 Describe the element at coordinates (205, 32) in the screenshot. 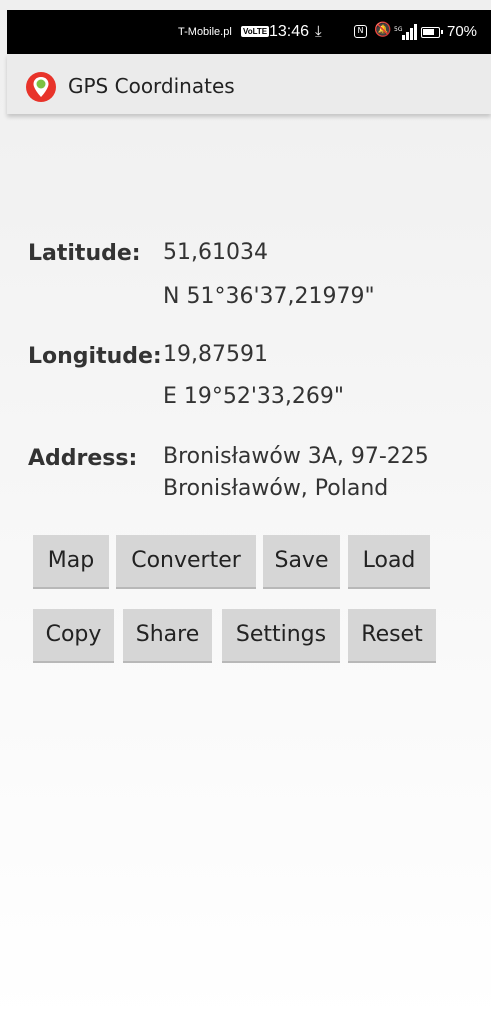

I see `carrier-name: T-Mobile.pl` at that location.